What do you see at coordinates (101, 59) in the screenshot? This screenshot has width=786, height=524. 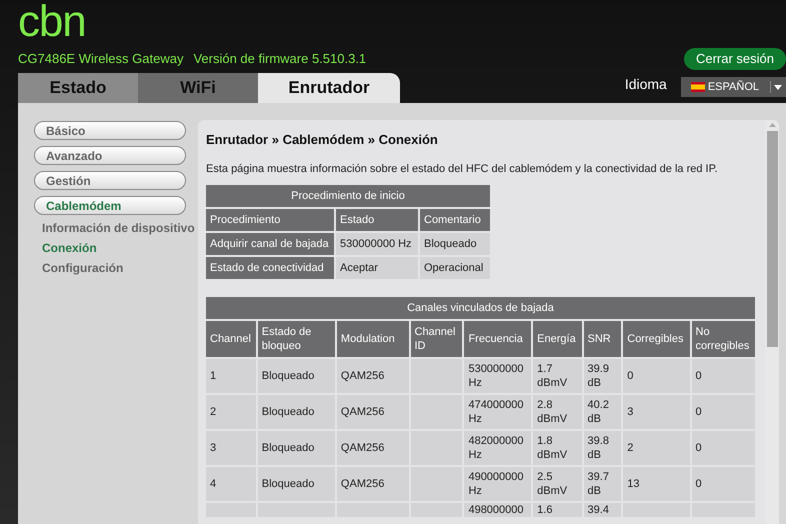 I see `model-info: CG7486E Wireless Gateway` at bounding box center [101, 59].